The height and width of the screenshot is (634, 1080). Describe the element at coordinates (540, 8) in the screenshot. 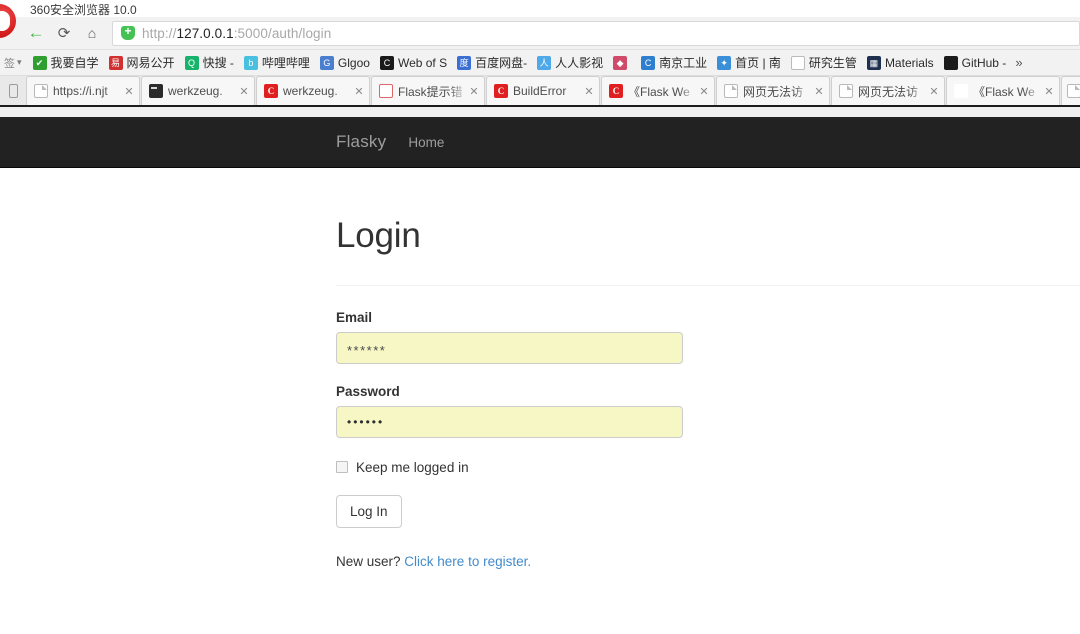

I see `browser-titlebar: 360安全浏览器 10.0` at that location.